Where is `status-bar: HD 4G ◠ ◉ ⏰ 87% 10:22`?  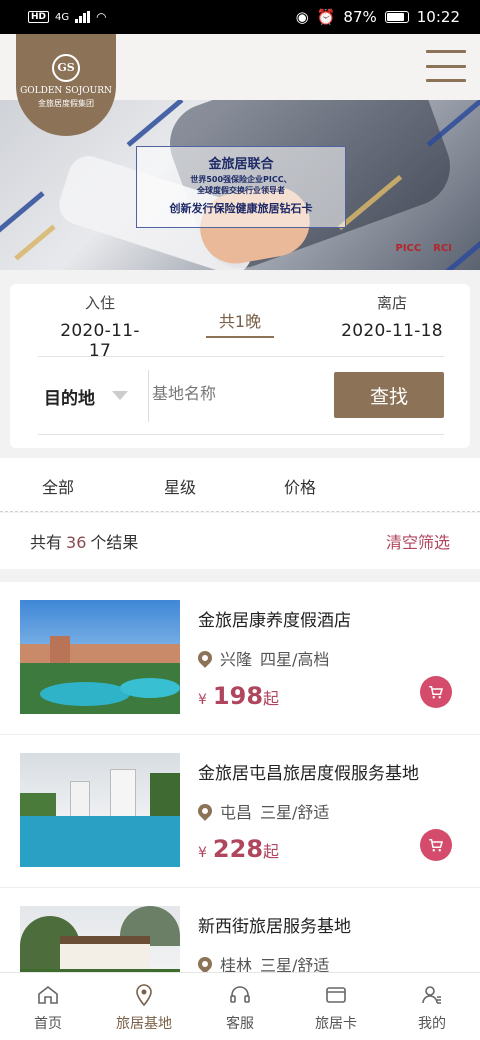
status-bar: HD 4G ◠ ◉ ⏰ 87% 10:22 is located at coordinates (240, 17).